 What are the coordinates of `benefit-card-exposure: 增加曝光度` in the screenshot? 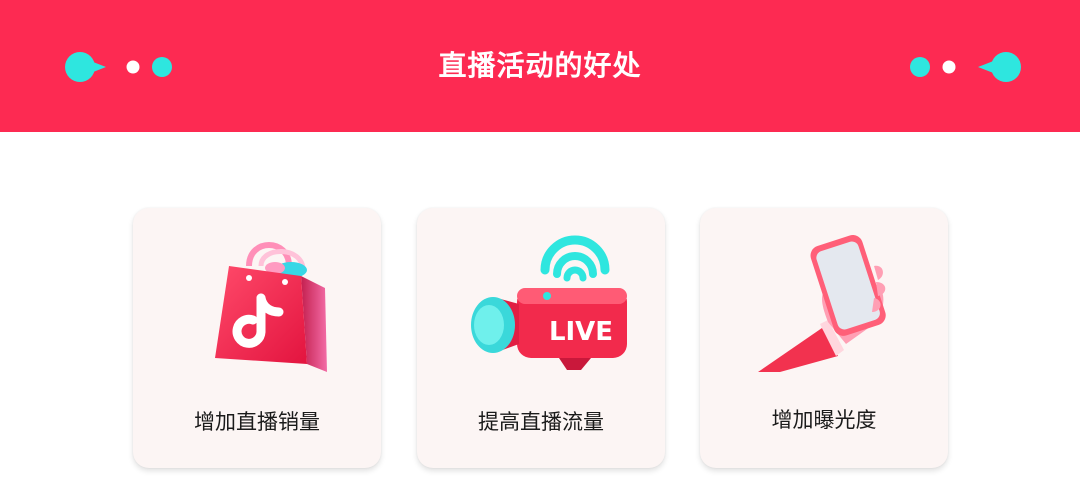 It's located at (824, 338).